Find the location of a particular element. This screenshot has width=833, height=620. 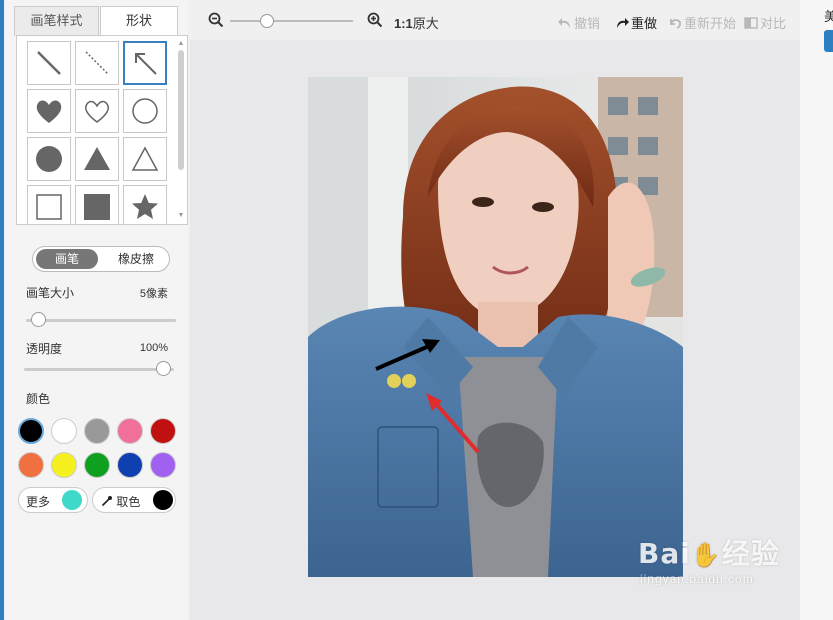

color-picker-label: 取色 is located at coordinates (120, 501).